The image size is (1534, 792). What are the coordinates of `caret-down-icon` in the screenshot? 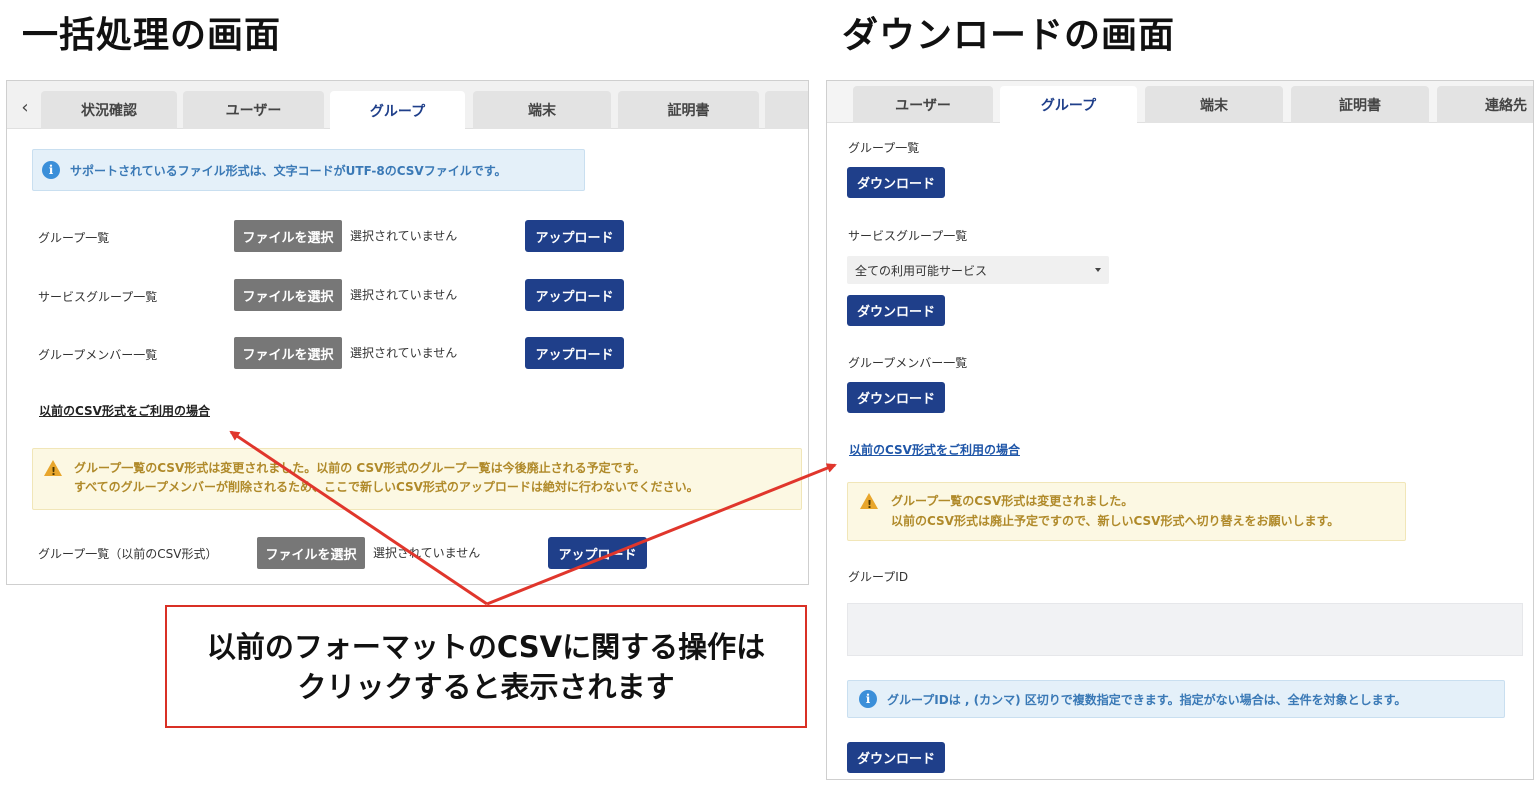 It's located at (1098, 270).